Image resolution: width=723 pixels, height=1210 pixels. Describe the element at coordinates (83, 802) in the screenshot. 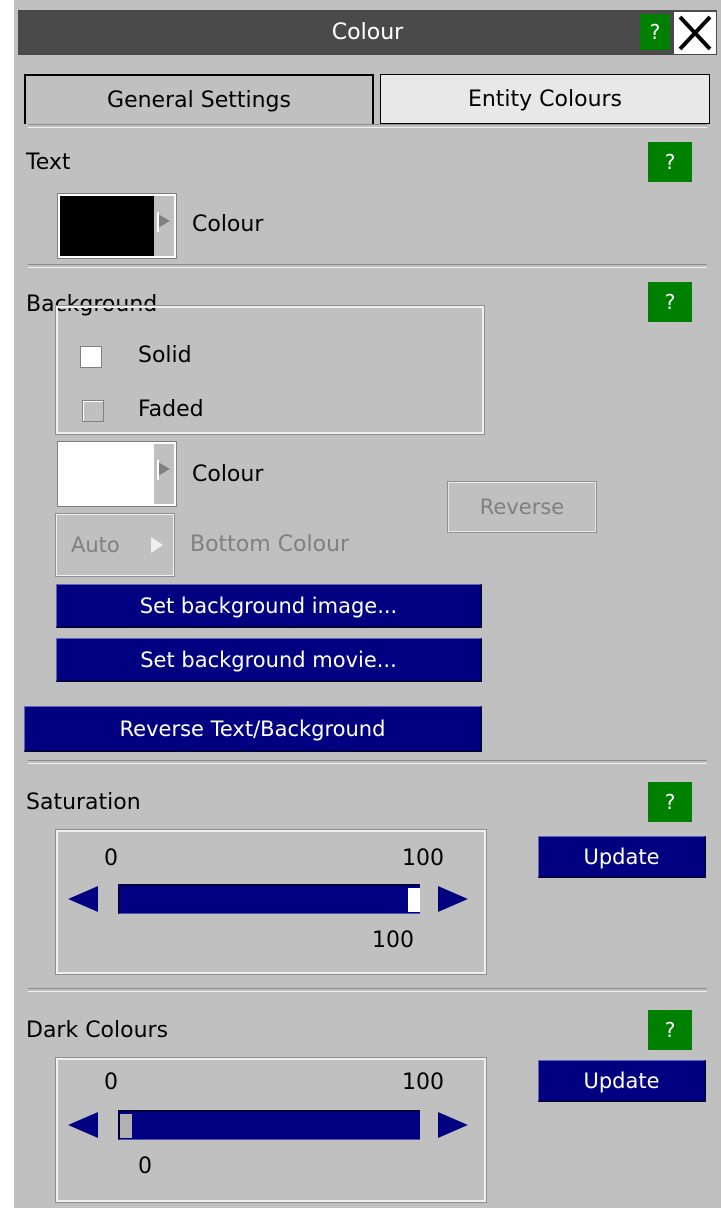

I see `saturation-heading: Saturation` at that location.